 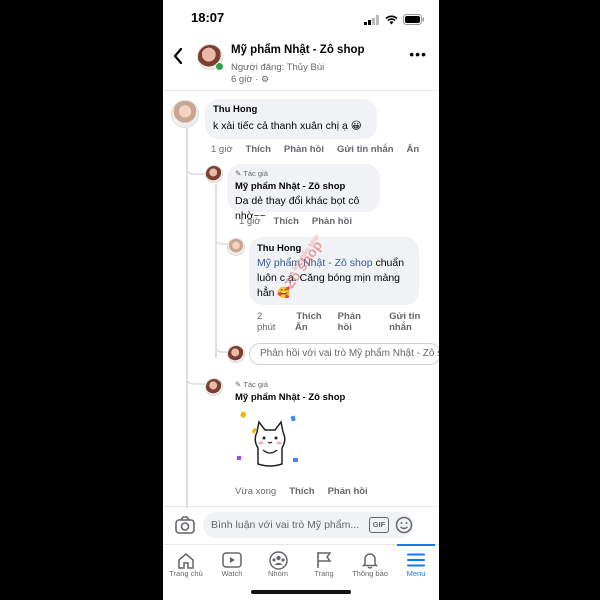 I want to click on comment-actions-extra: Ẩn, so click(x=301, y=327).